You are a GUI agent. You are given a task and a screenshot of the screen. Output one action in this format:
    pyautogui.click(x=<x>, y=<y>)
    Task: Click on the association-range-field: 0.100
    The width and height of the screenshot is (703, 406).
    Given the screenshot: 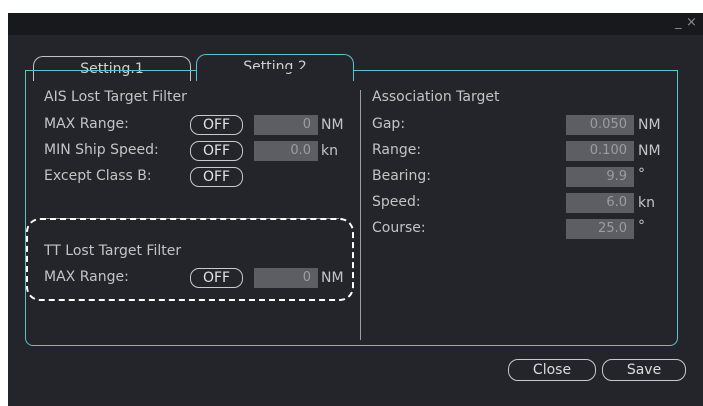 What is the action you would take?
    pyautogui.click(x=600, y=151)
    